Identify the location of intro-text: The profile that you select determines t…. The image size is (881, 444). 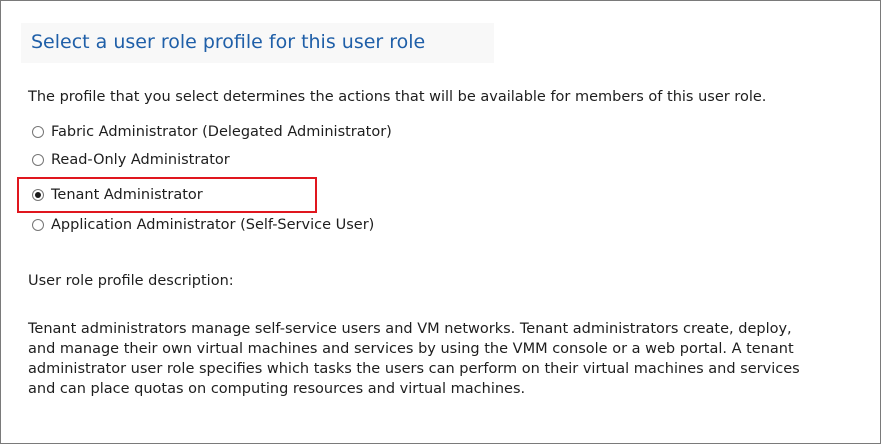
(397, 97).